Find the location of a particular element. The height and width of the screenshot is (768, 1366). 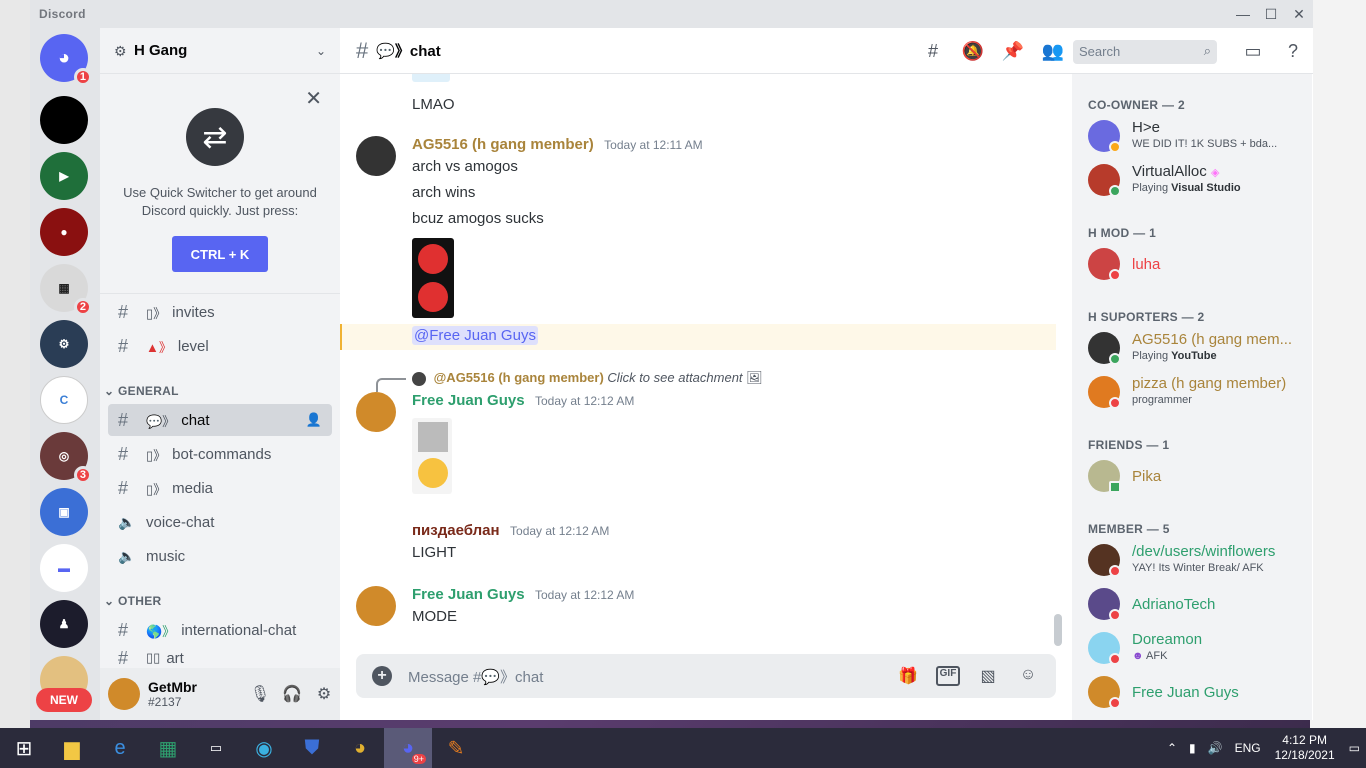

member-item: Doreamon ☻ AFK is located at coordinates (1196, 649).